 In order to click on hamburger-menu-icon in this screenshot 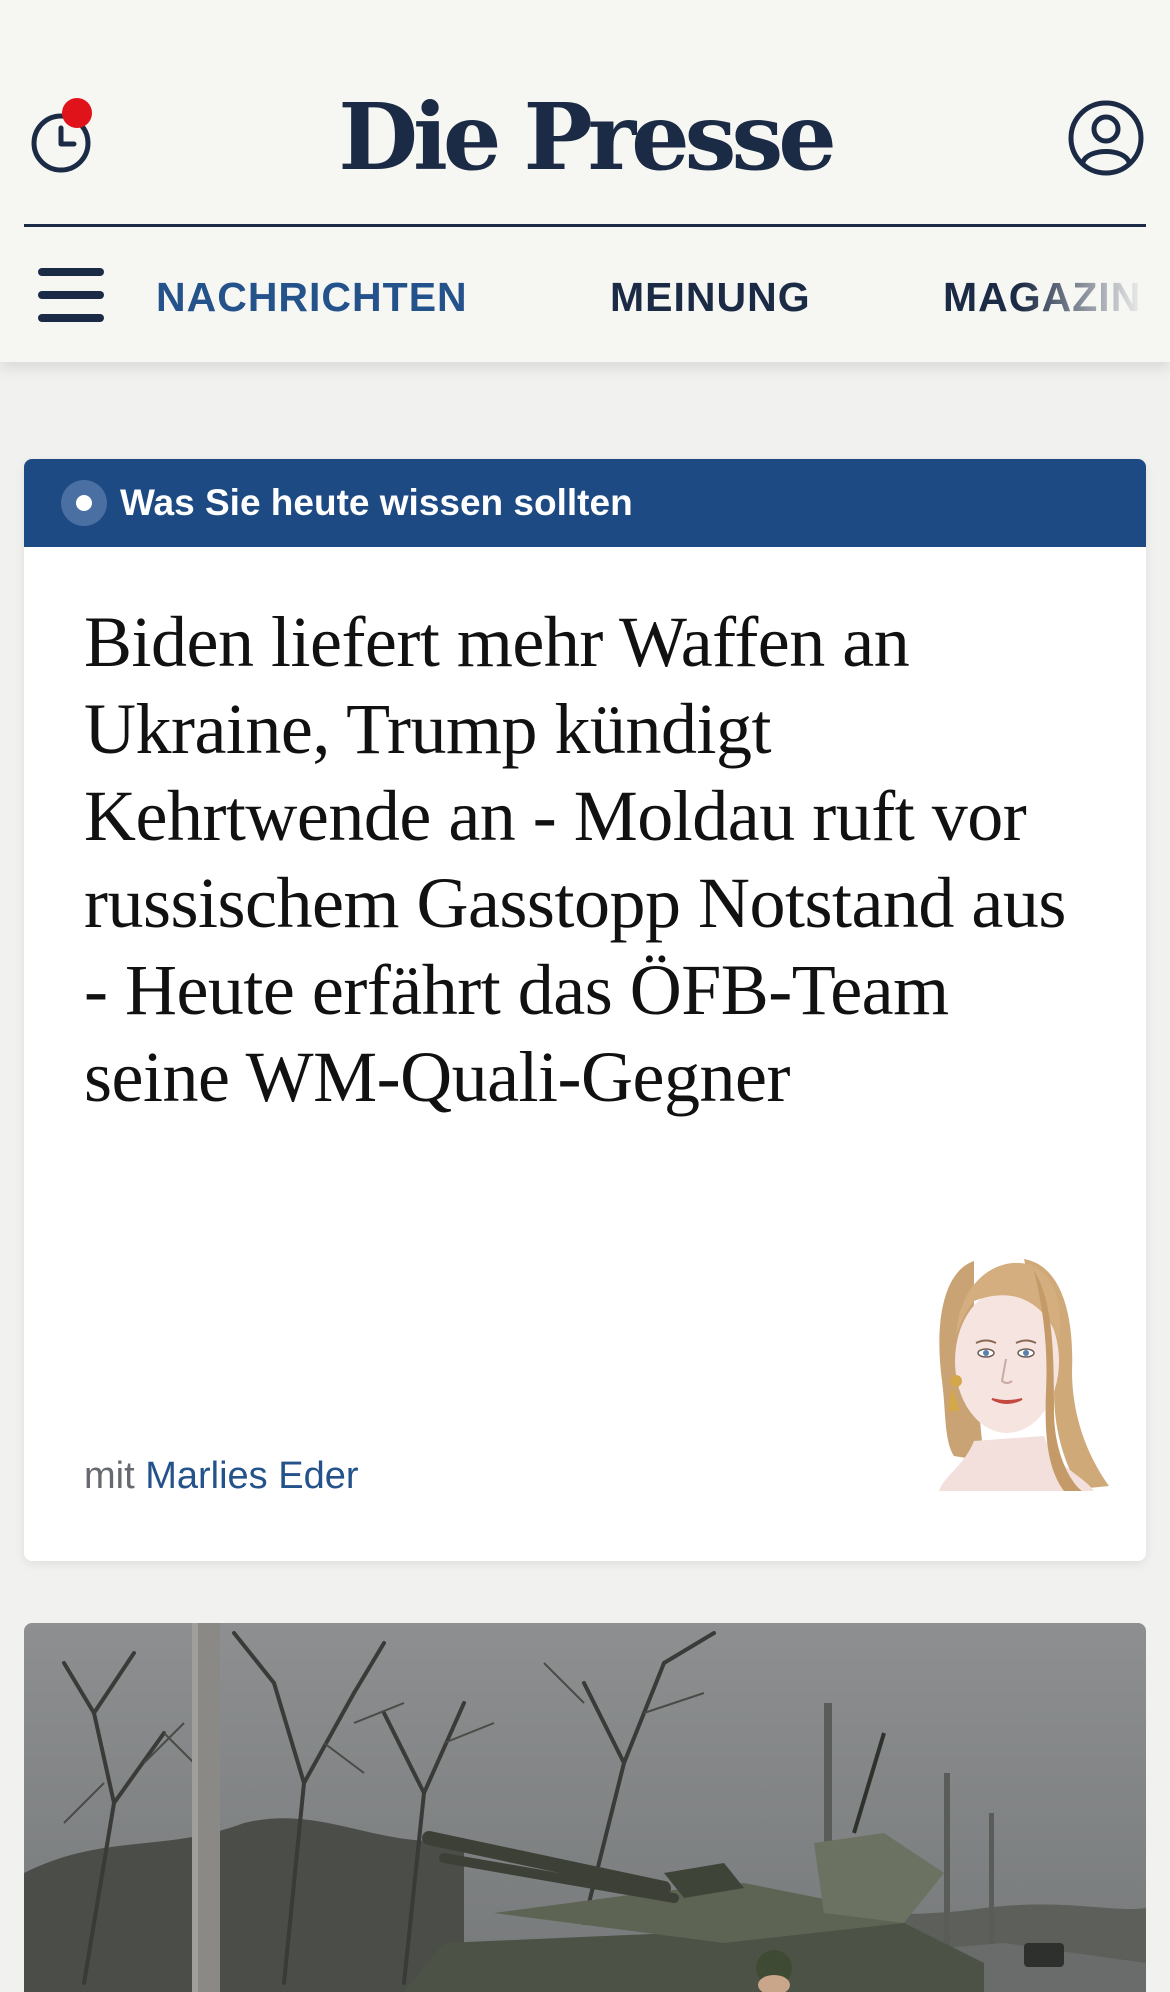, I will do `click(72, 296)`.